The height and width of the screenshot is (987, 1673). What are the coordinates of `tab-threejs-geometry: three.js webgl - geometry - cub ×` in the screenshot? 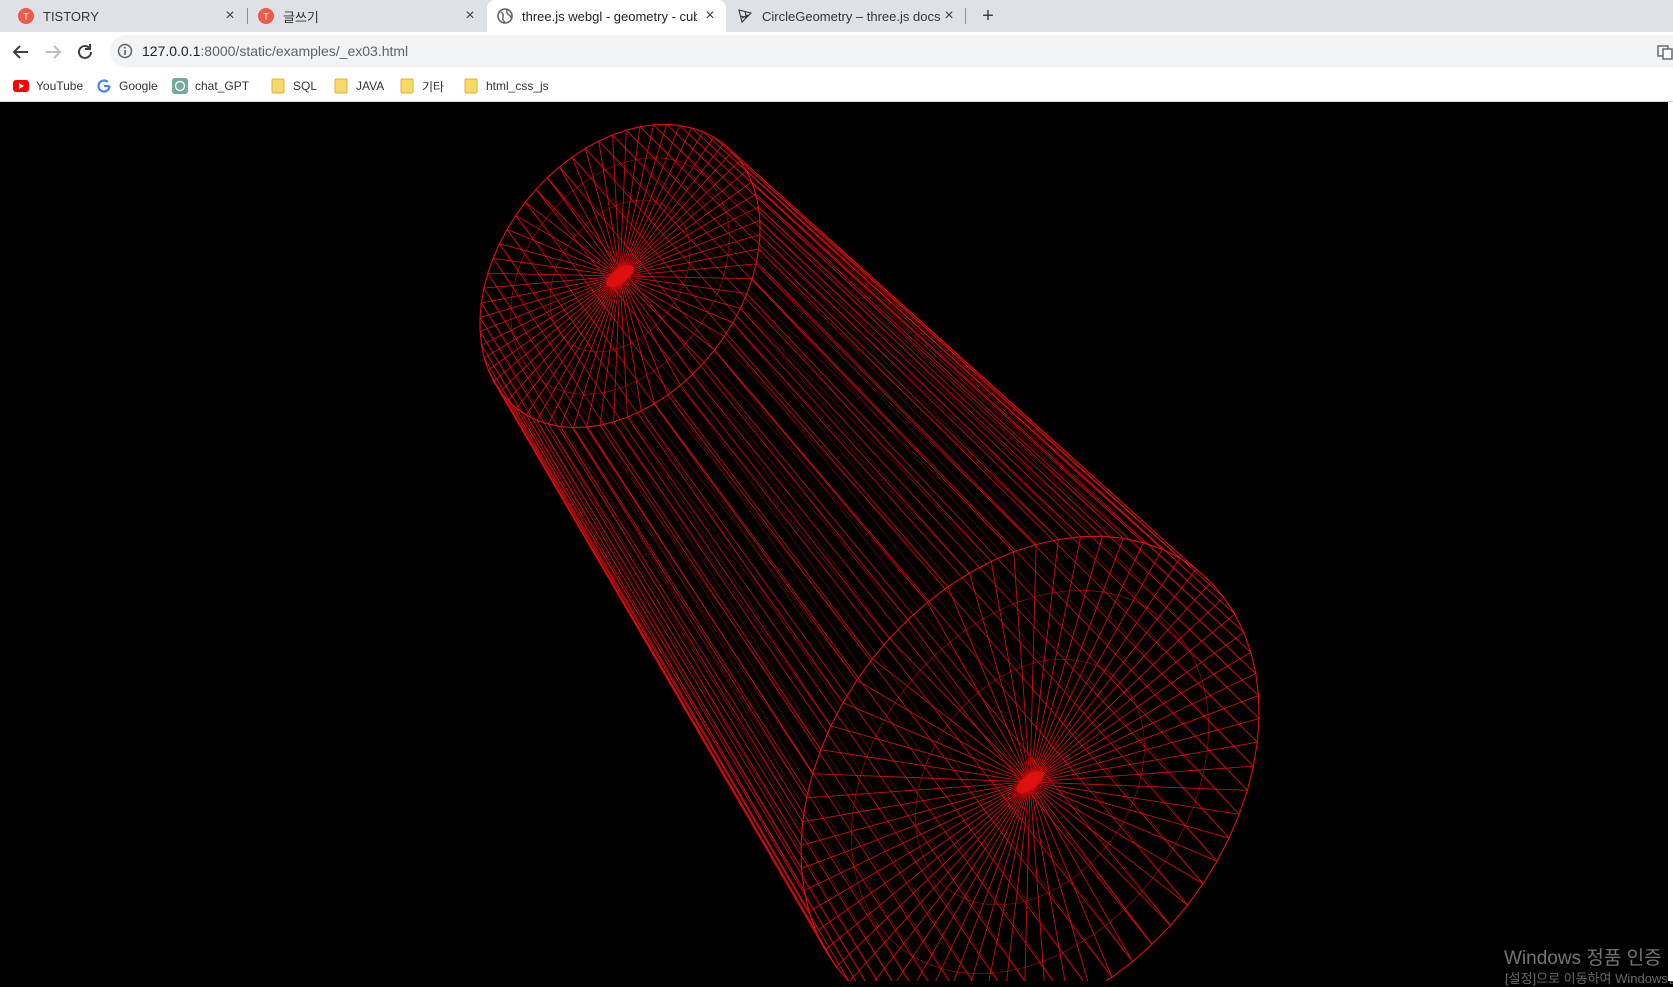 It's located at (606, 16).